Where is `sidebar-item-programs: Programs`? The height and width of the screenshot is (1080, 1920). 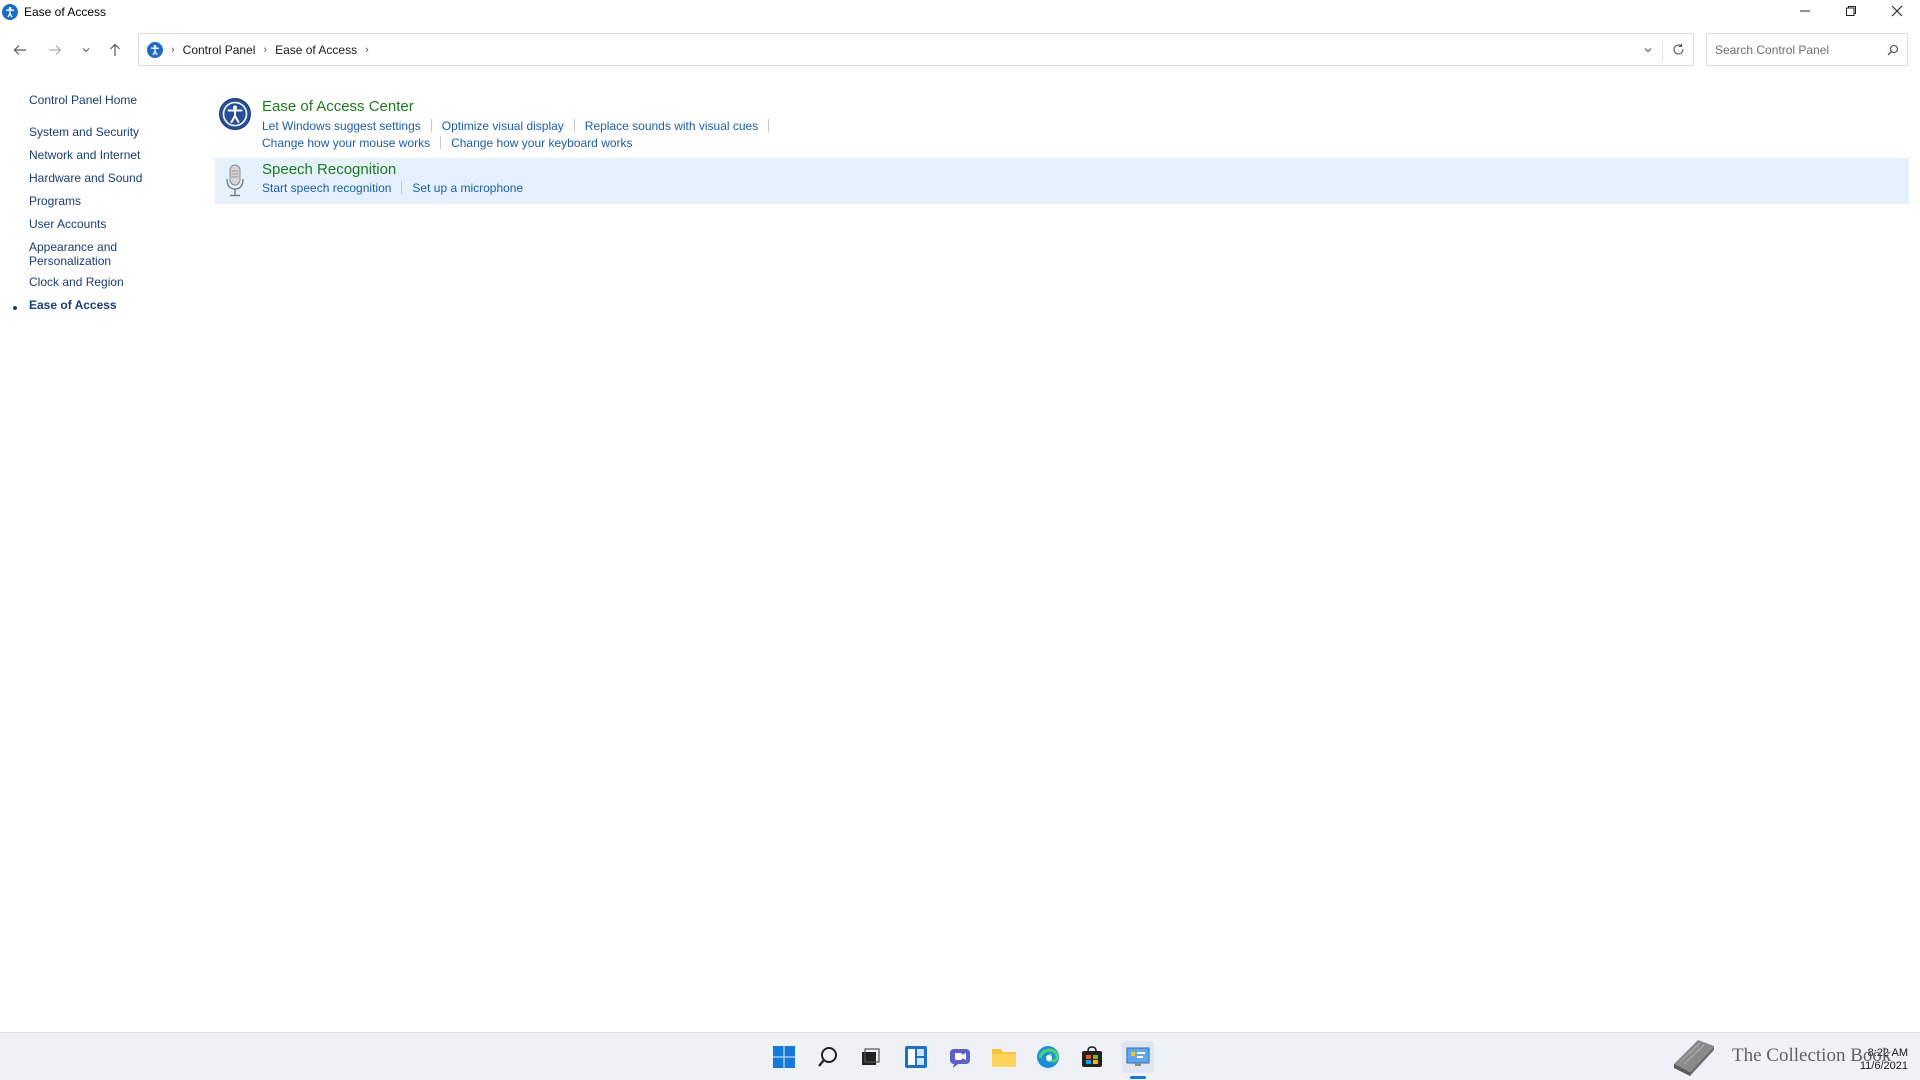 sidebar-item-programs: Programs is located at coordinates (94, 201).